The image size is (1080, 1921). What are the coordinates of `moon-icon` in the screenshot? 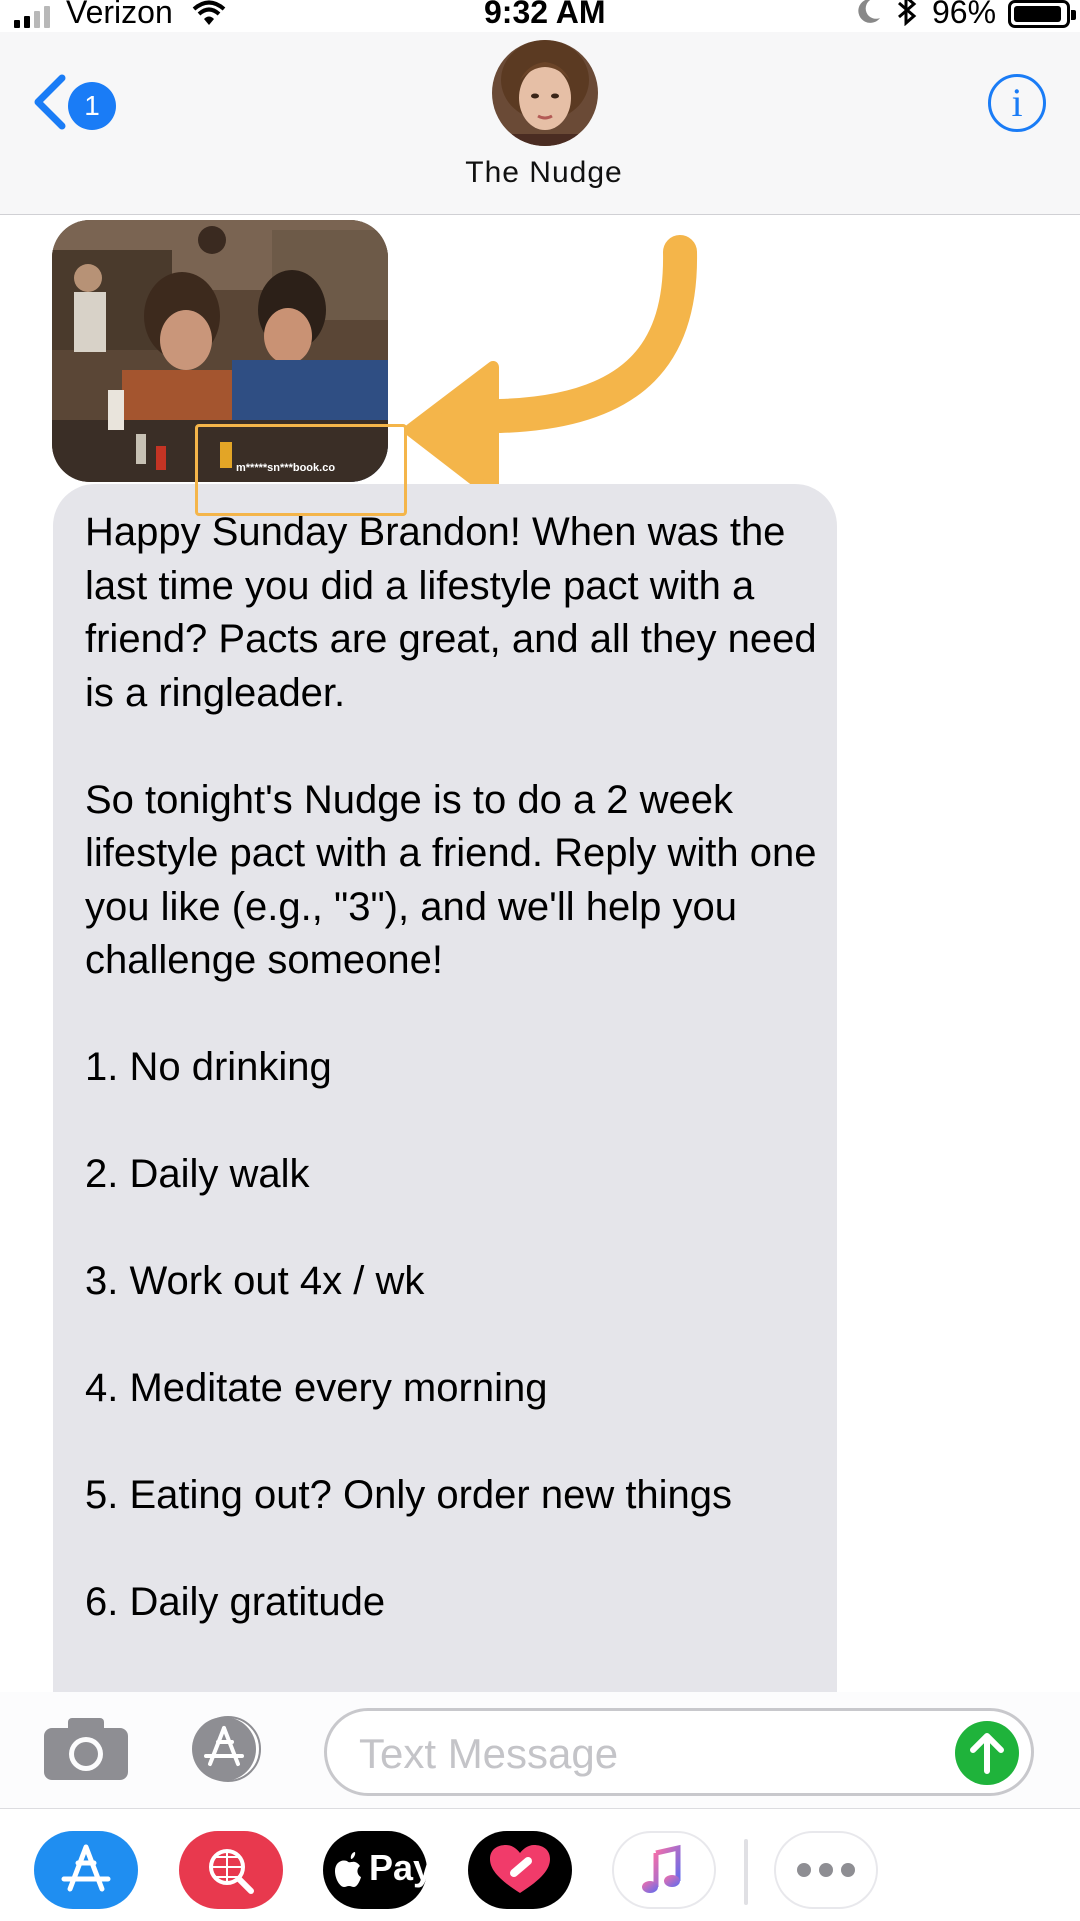 It's located at (869, 17).